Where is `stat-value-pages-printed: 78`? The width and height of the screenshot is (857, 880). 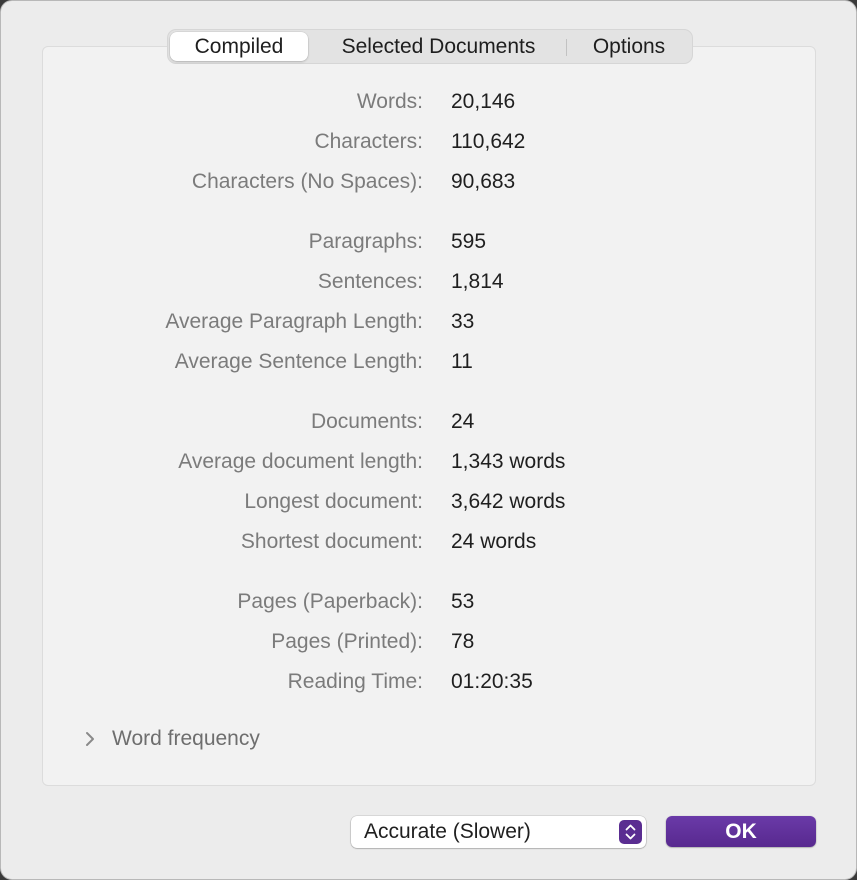
stat-value-pages-printed: 78 is located at coordinates (463, 641).